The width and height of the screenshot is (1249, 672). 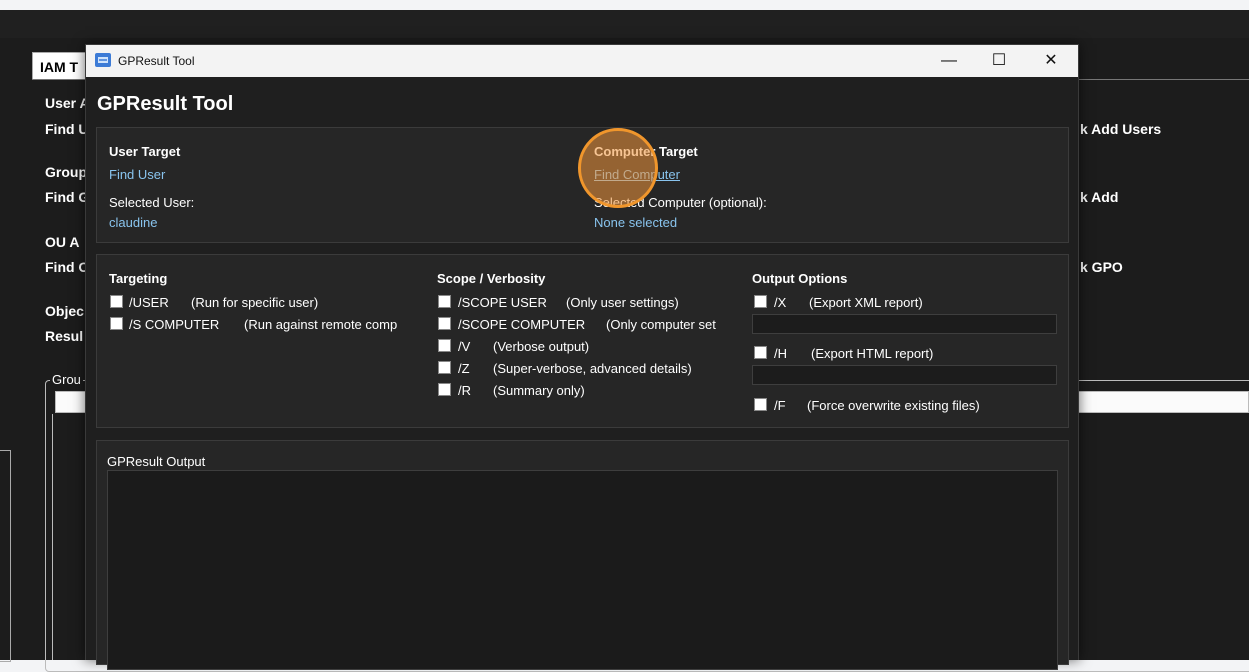 I want to click on export-xml-checkbox, so click(x=760, y=301).